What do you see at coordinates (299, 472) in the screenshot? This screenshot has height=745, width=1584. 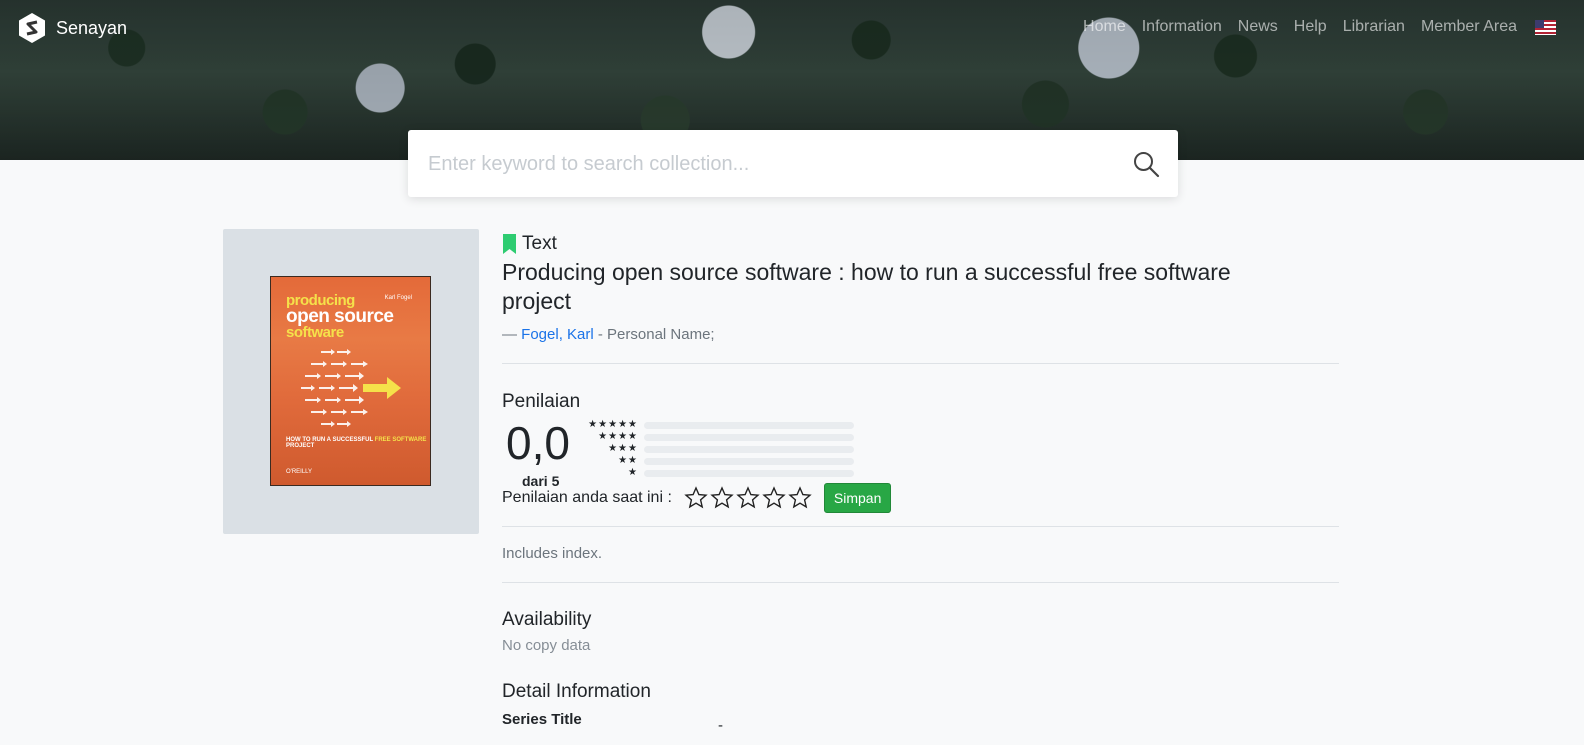 I see `cover-publisher: O'REILLY` at bounding box center [299, 472].